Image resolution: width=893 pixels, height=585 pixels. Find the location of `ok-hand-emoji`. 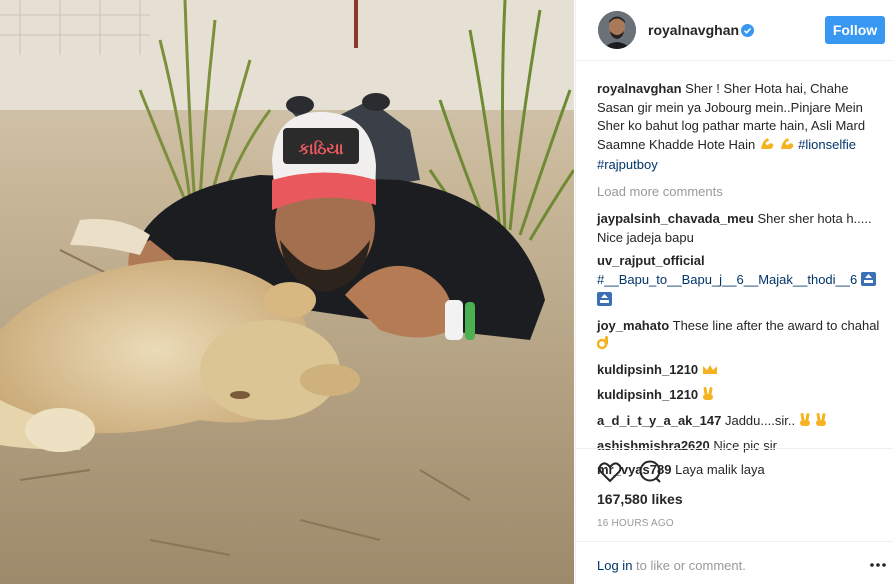

ok-hand-emoji is located at coordinates (603, 345).